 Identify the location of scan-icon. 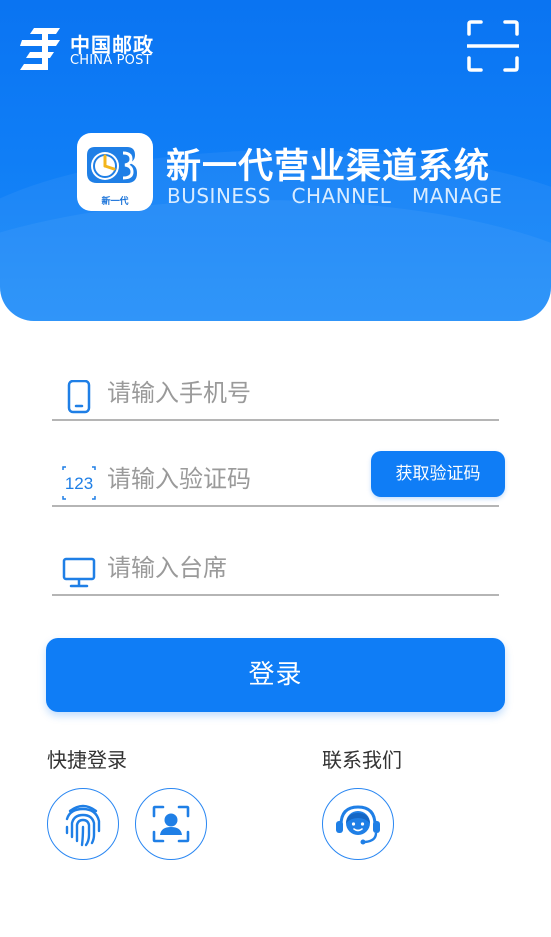
(493, 46).